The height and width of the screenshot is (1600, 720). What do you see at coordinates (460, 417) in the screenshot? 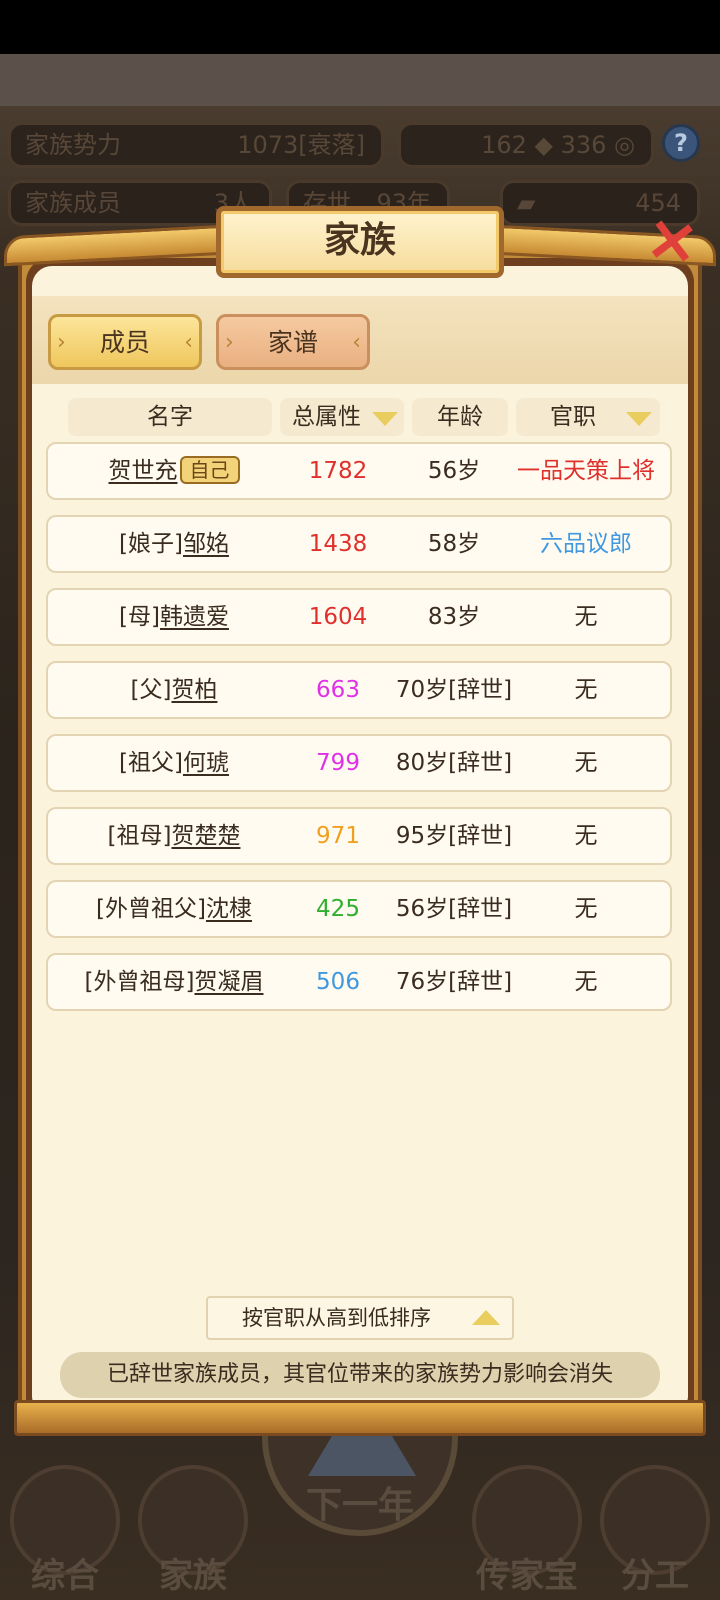
I see `column-header-age: 年龄` at bounding box center [460, 417].